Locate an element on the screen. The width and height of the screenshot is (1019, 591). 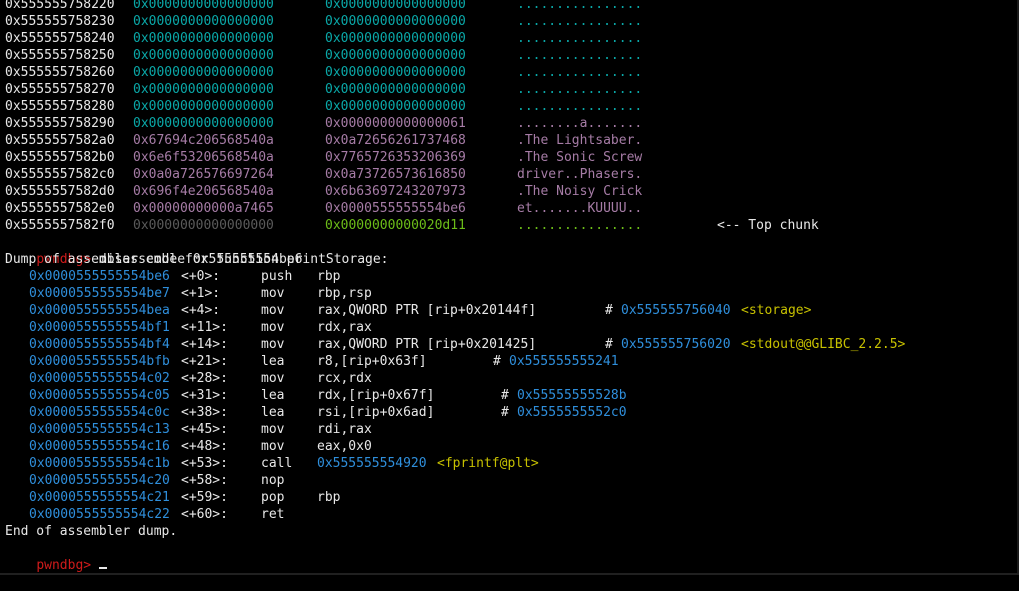
asm-comment-symbol: <stdout@@GLIBC_2.2.5> is located at coordinates (823, 344).